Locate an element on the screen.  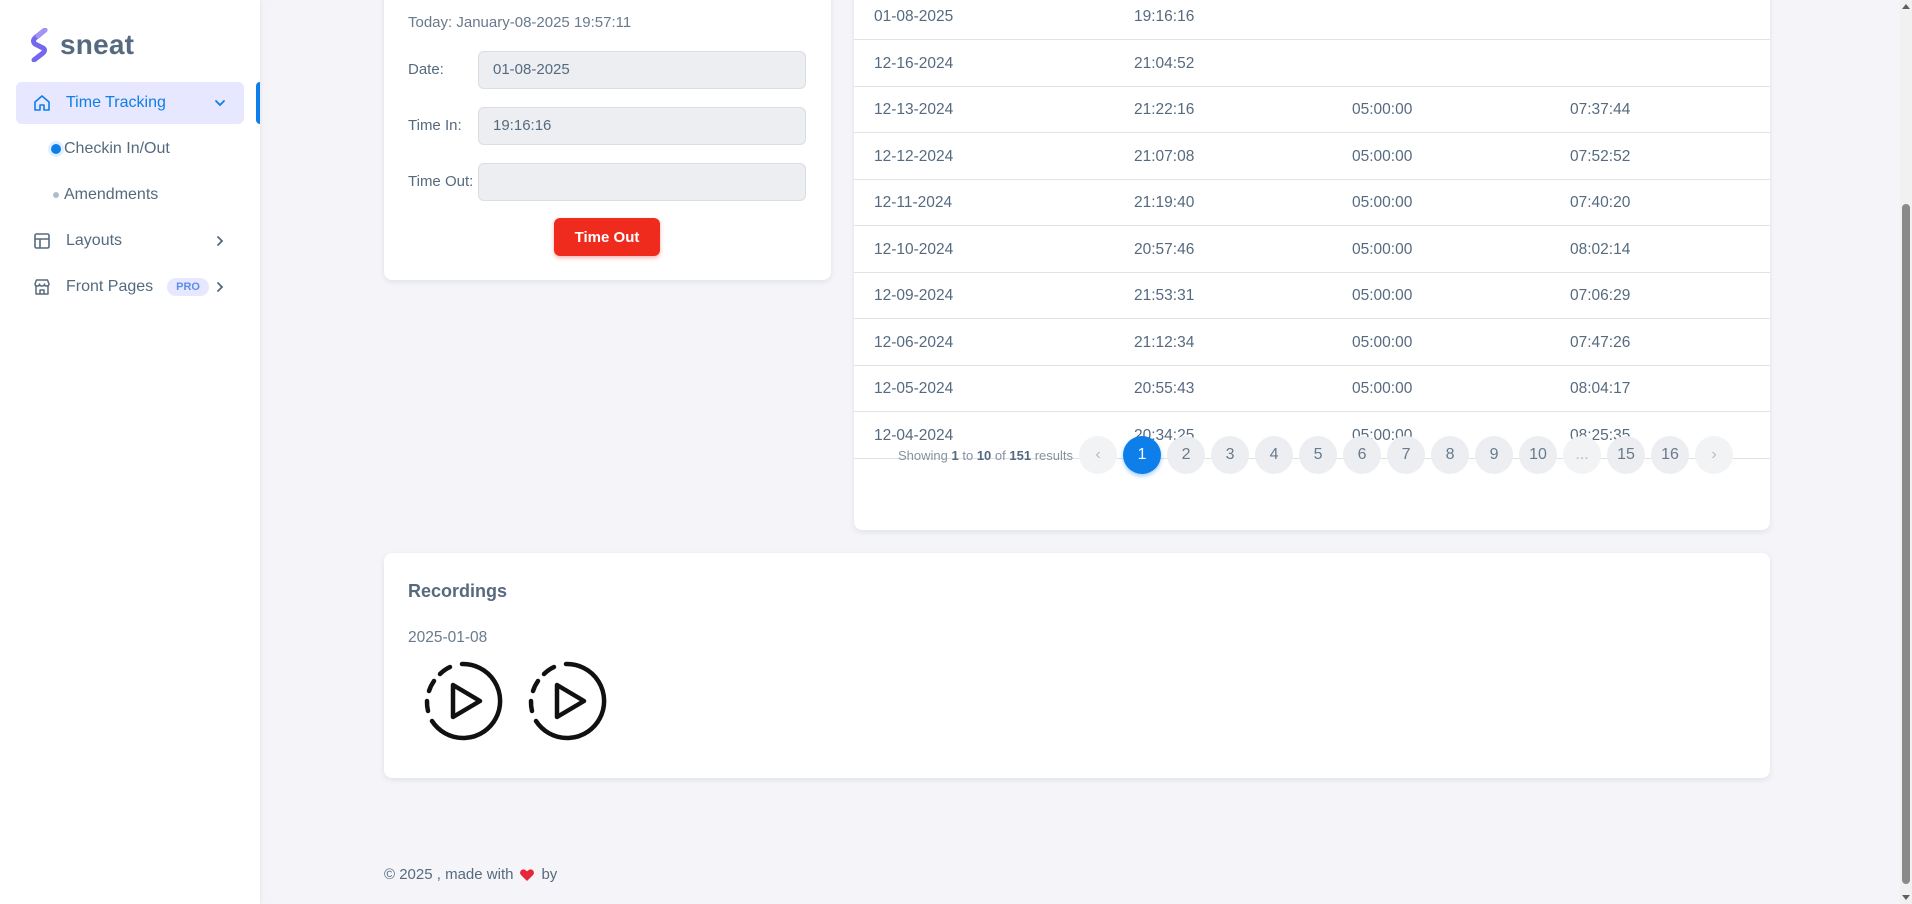
pagination-page-button: 9 is located at coordinates (1494, 455).